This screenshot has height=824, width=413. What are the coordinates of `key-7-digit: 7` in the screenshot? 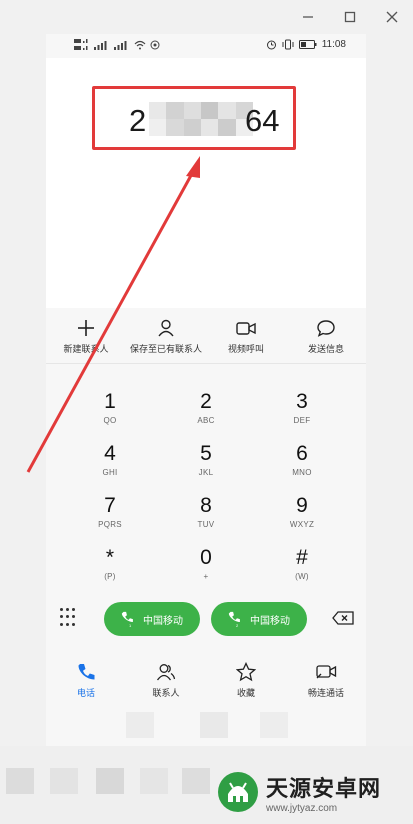 It's located at (110, 505).